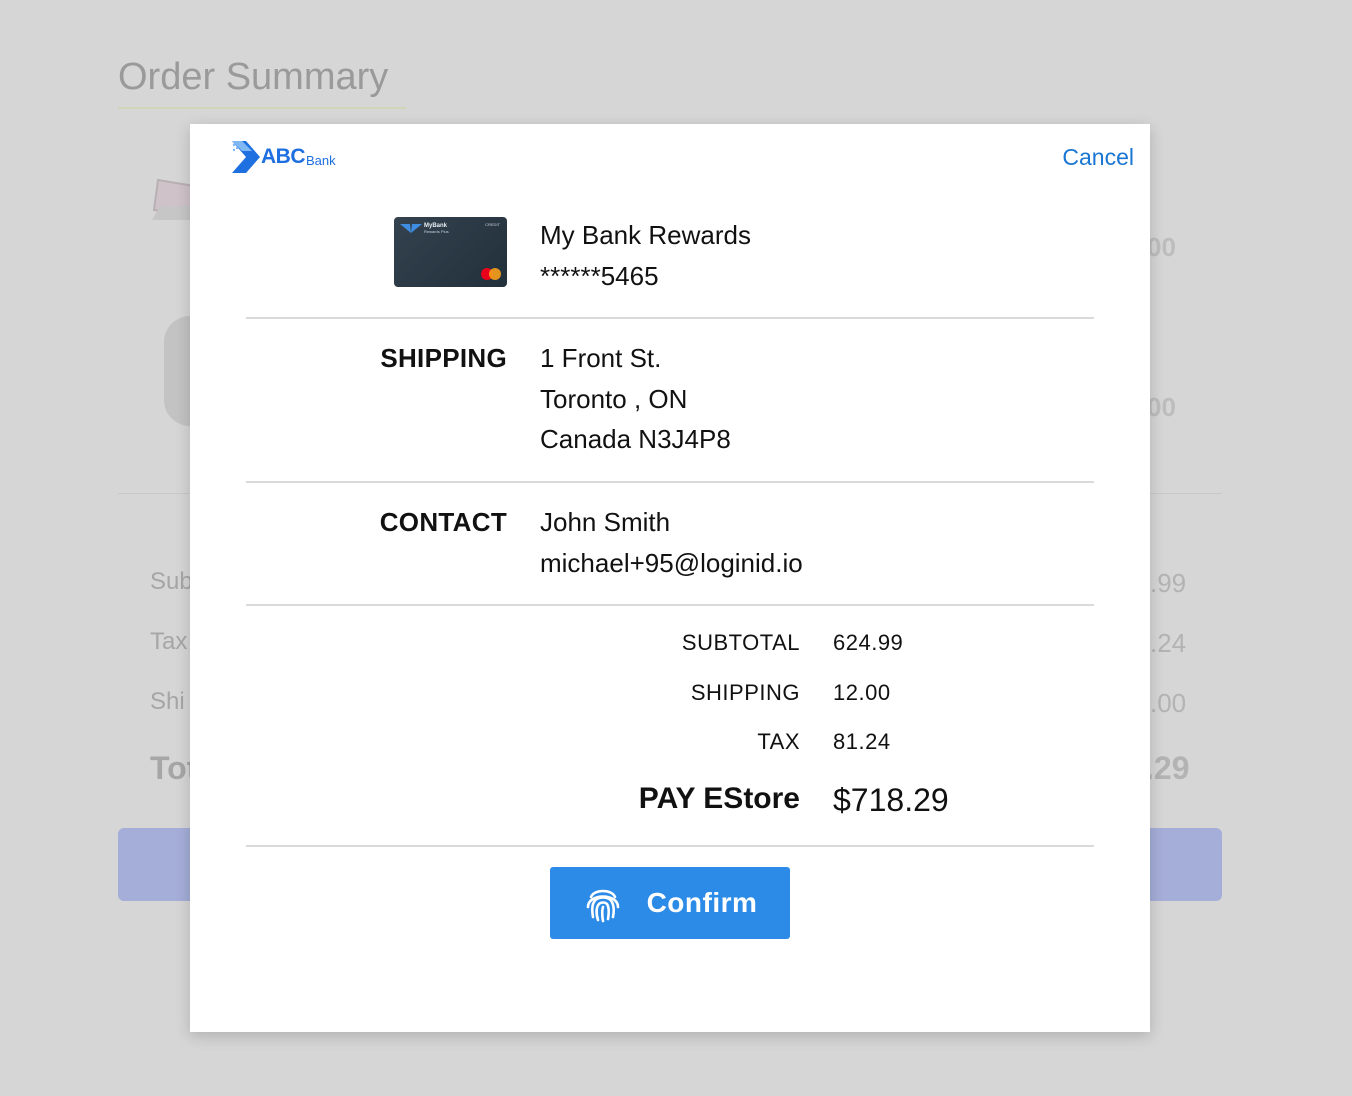 The width and height of the screenshot is (1352, 1096). I want to click on mastercard-icon, so click(491, 274).